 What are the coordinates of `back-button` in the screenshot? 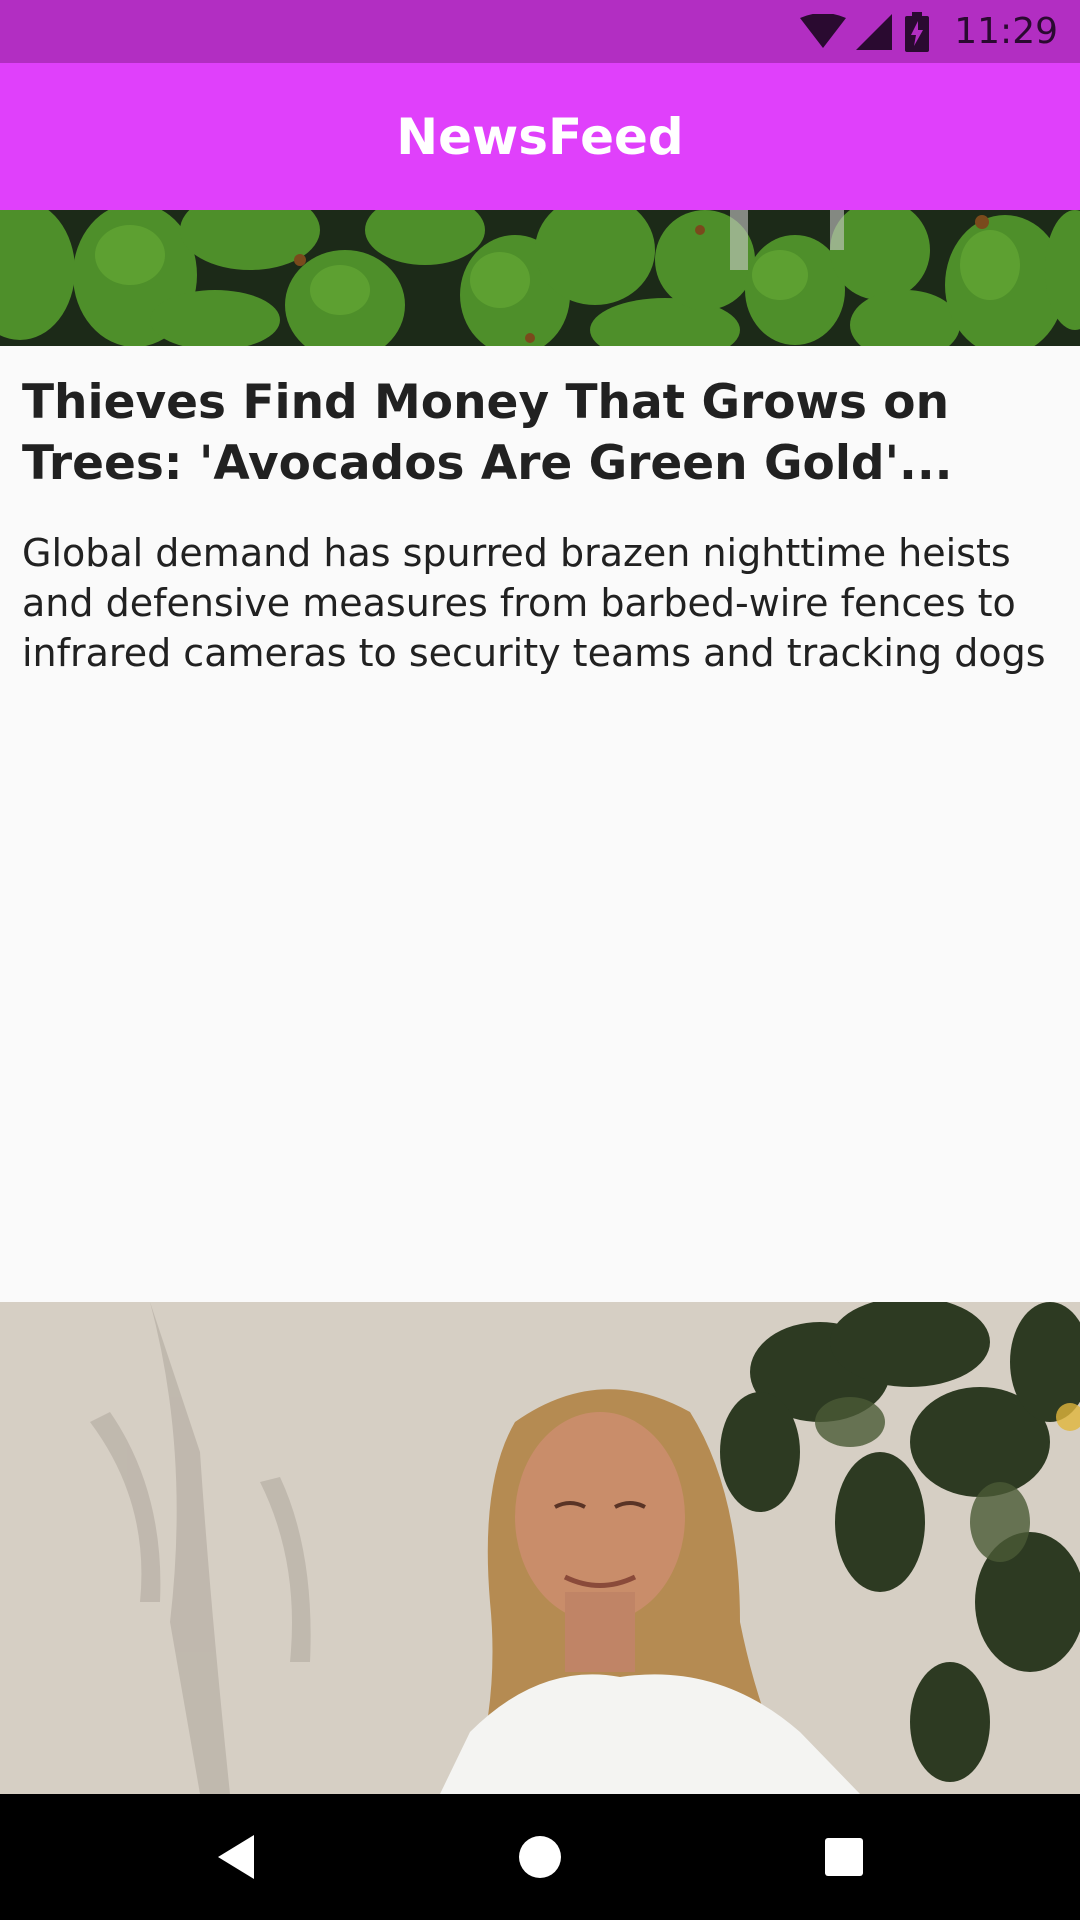 It's located at (236, 1857).